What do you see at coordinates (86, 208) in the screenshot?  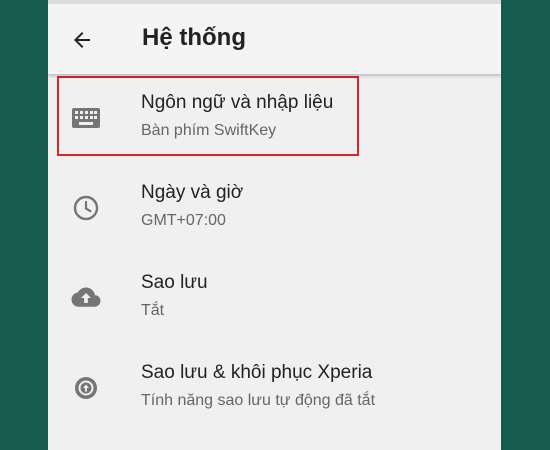 I see `clock-icon` at bounding box center [86, 208].